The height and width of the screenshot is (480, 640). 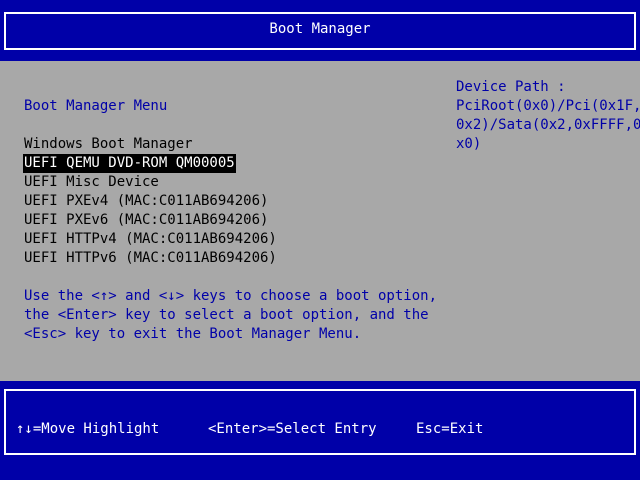 What do you see at coordinates (450, 429) in the screenshot?
I see `footer-exit-hint: Esc=Exit` at bounding box center [450, 429].